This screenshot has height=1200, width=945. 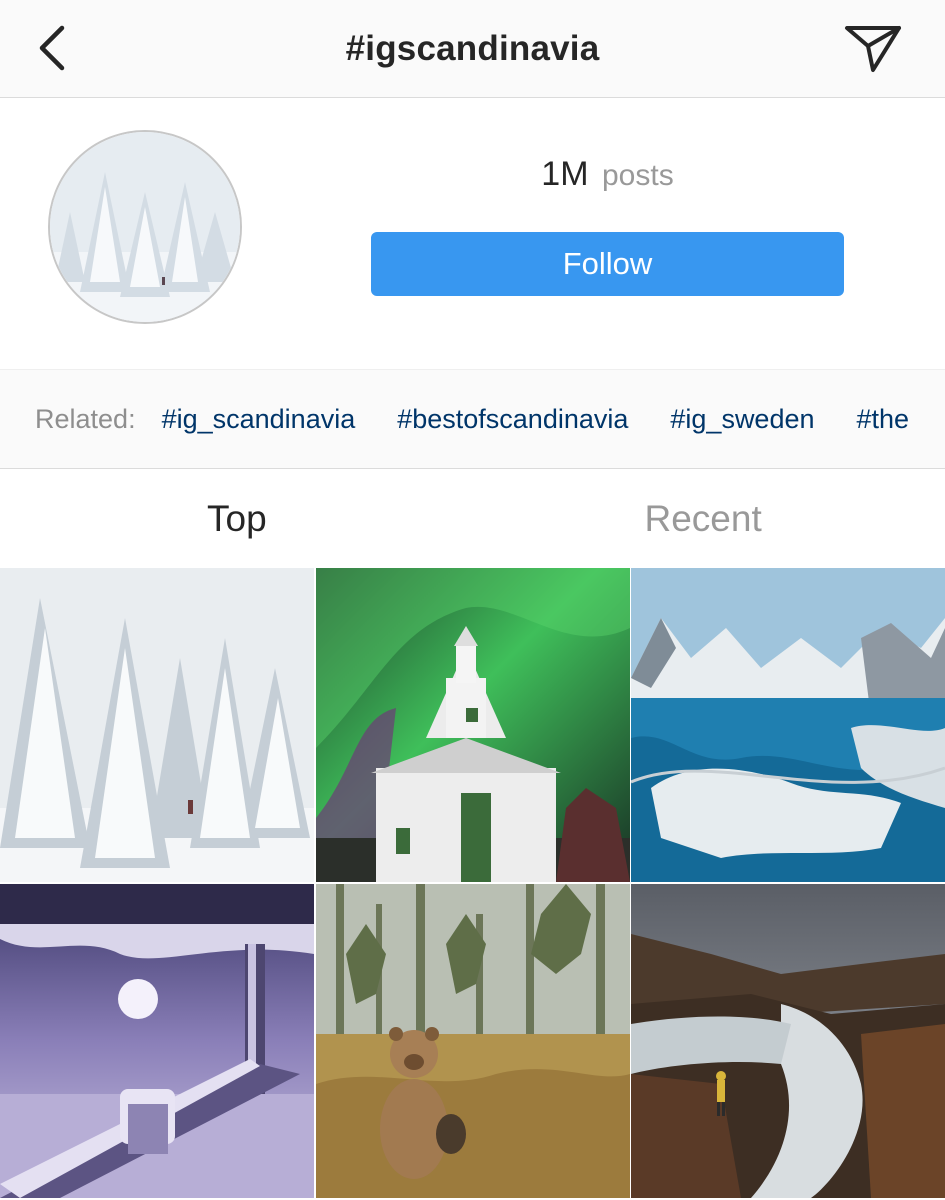 I want to click on related-tag: #ig_scandinavia, so click(x=259, y=419).